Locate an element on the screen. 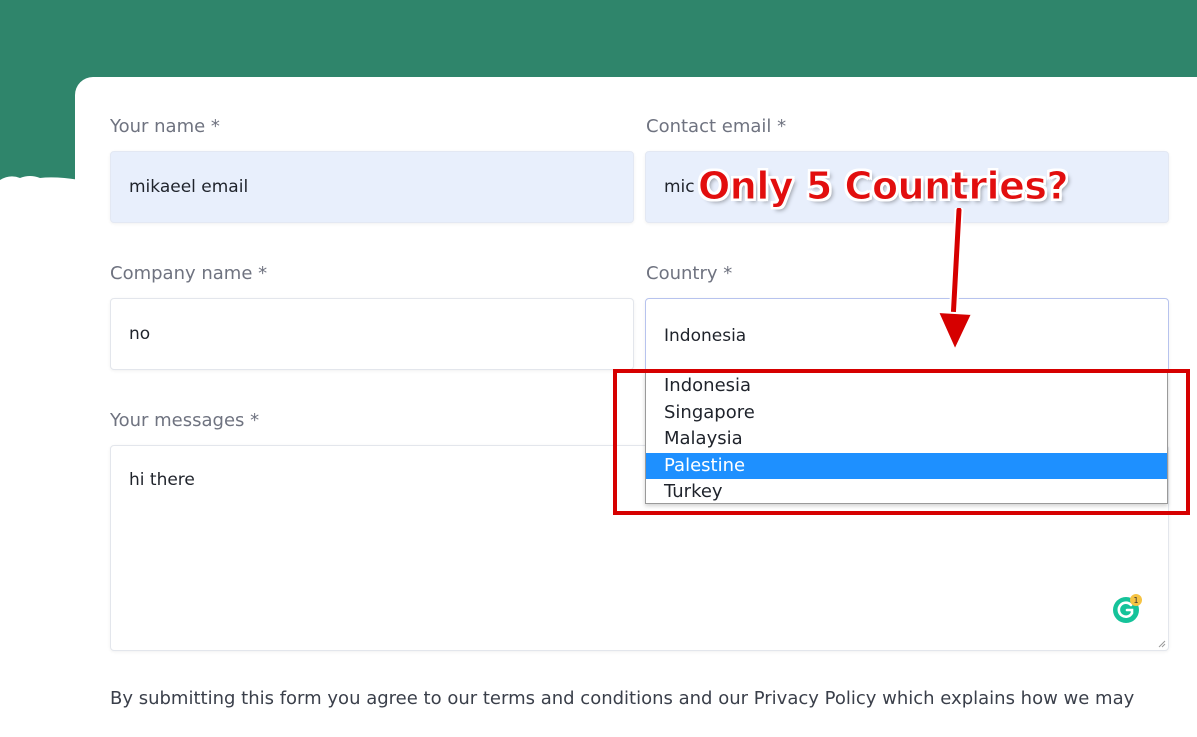 The image size is (1197, 737). message-label: Your messages * is located at coordinates (185, 420).